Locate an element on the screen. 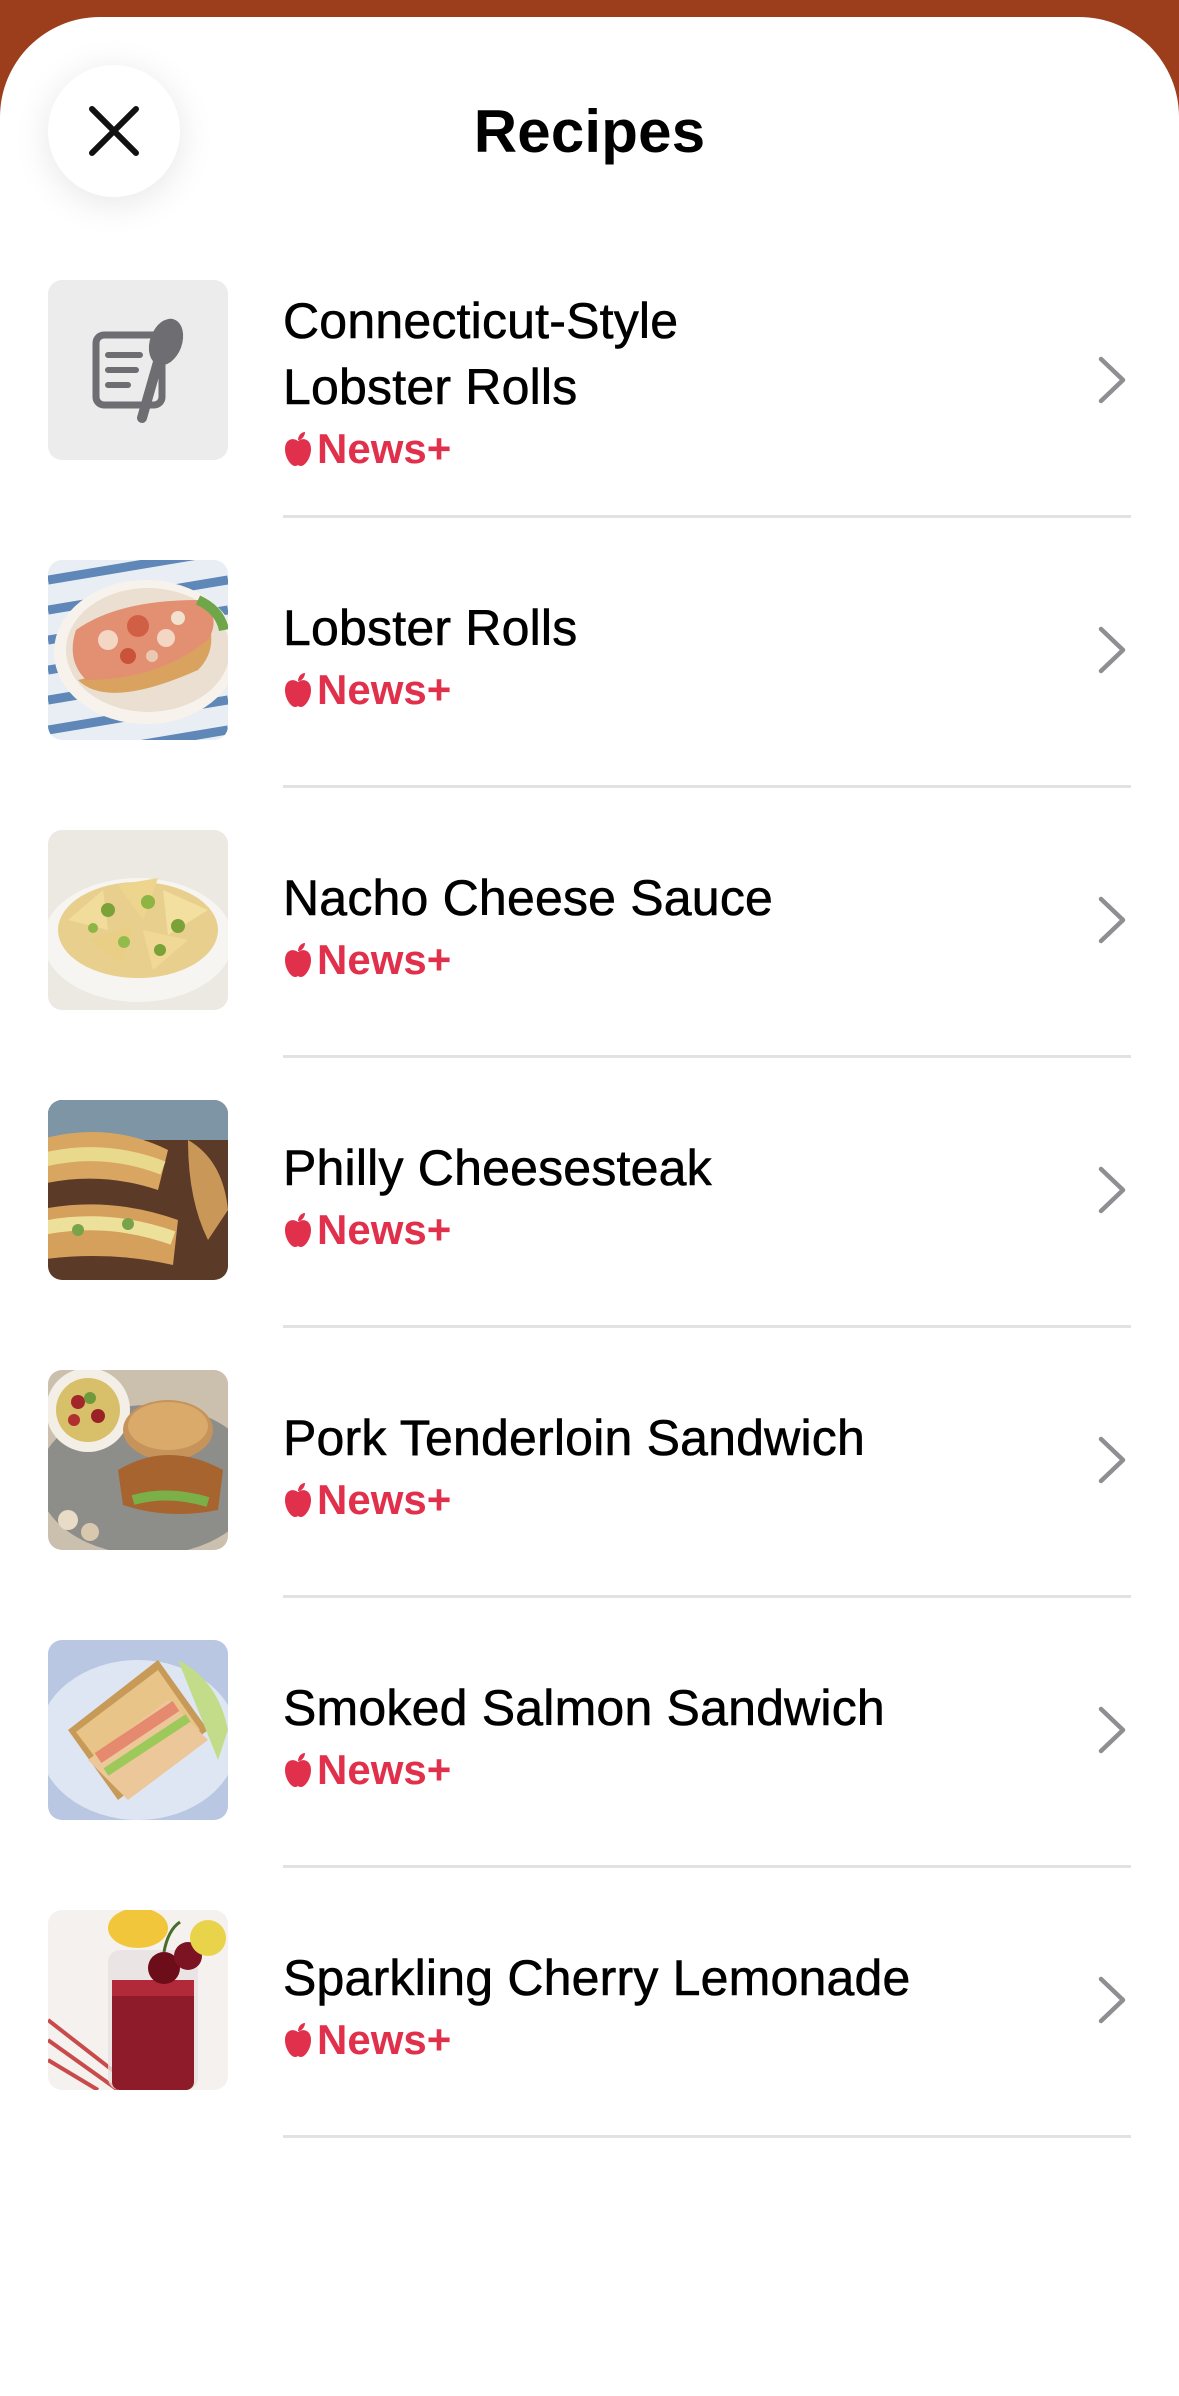  row-divider is located at coordinates (707, 2136).